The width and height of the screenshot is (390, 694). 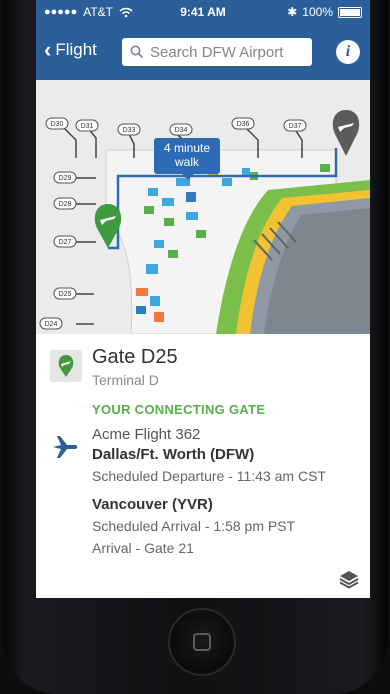 I want to click on layers-icon, so click(x=349, y=579).